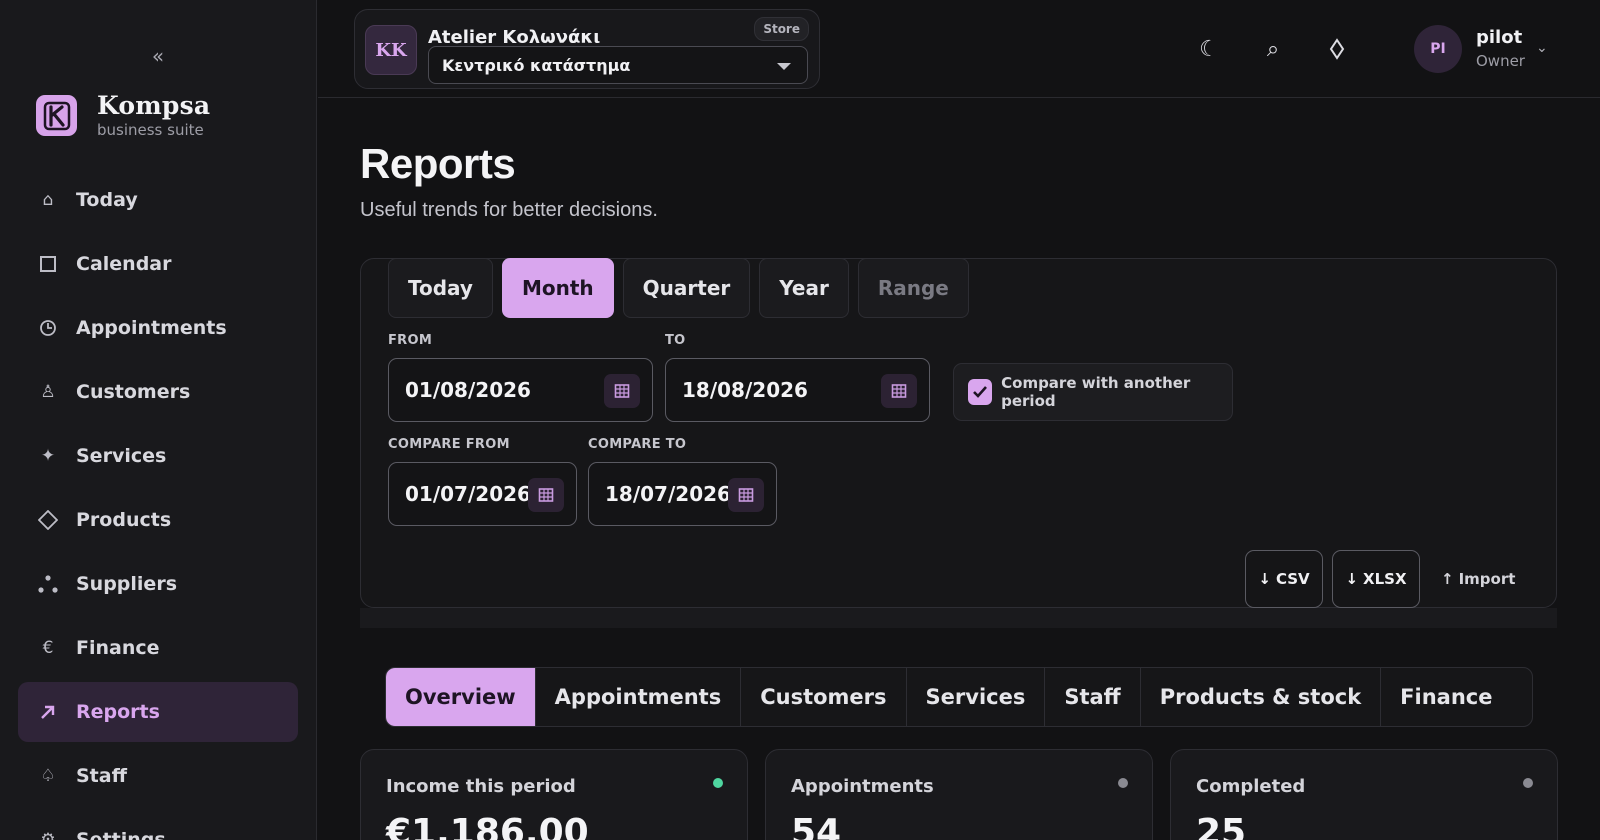  I want to click on sidebar-item-label: Appointments, so click(151, 328).